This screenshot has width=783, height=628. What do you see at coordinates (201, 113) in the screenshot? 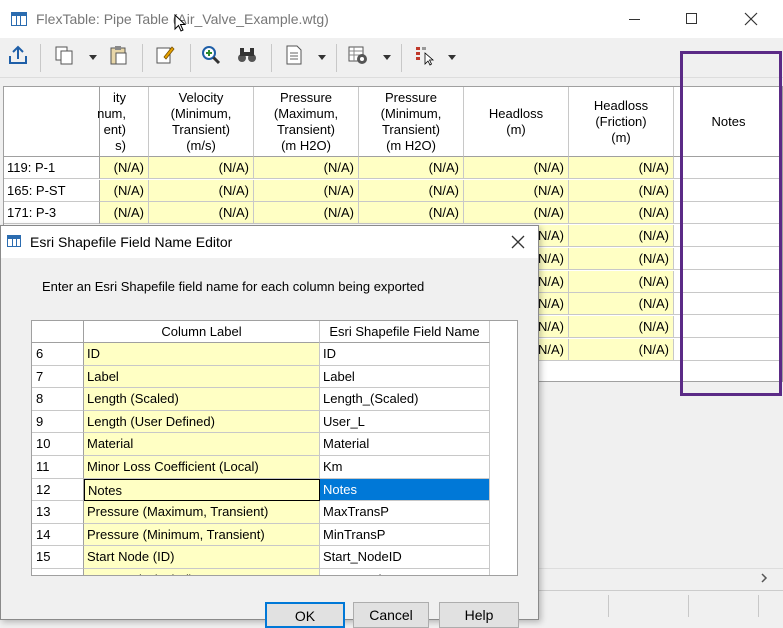
I see `column-header-line: (Minimum,` at bounding box center [201, 113].